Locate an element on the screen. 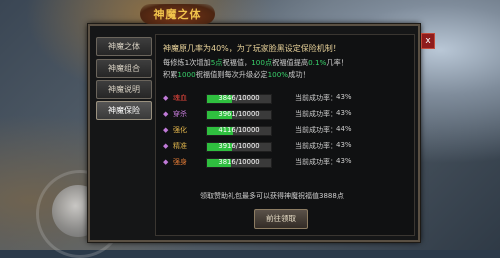 The width and height of the screenshot is (500, 258). progress-text: 4116/10000 is located at coordinates (239, 130).